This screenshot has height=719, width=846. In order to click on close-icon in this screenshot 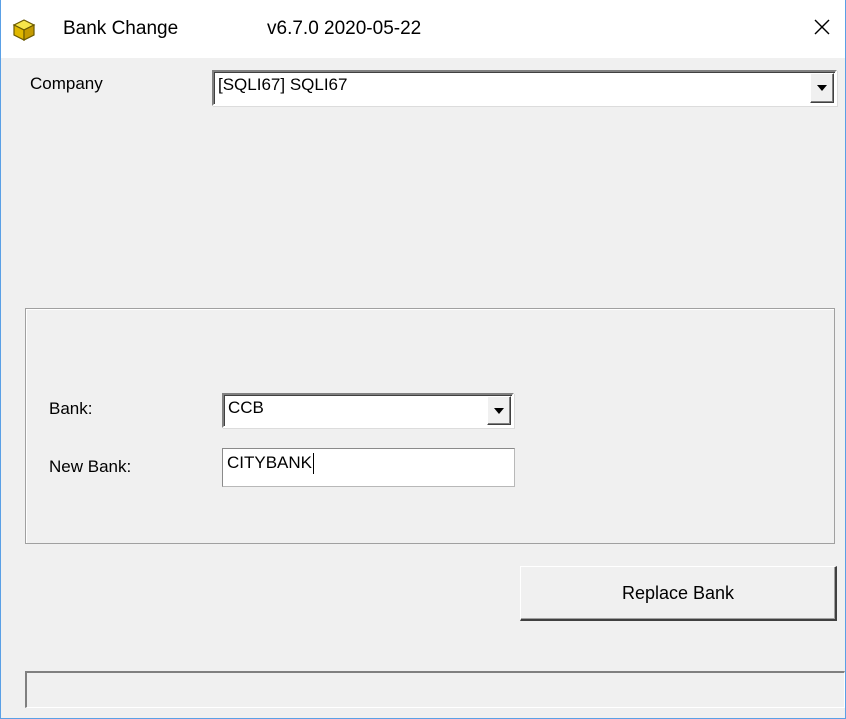, I will do `click(822, 29)`.